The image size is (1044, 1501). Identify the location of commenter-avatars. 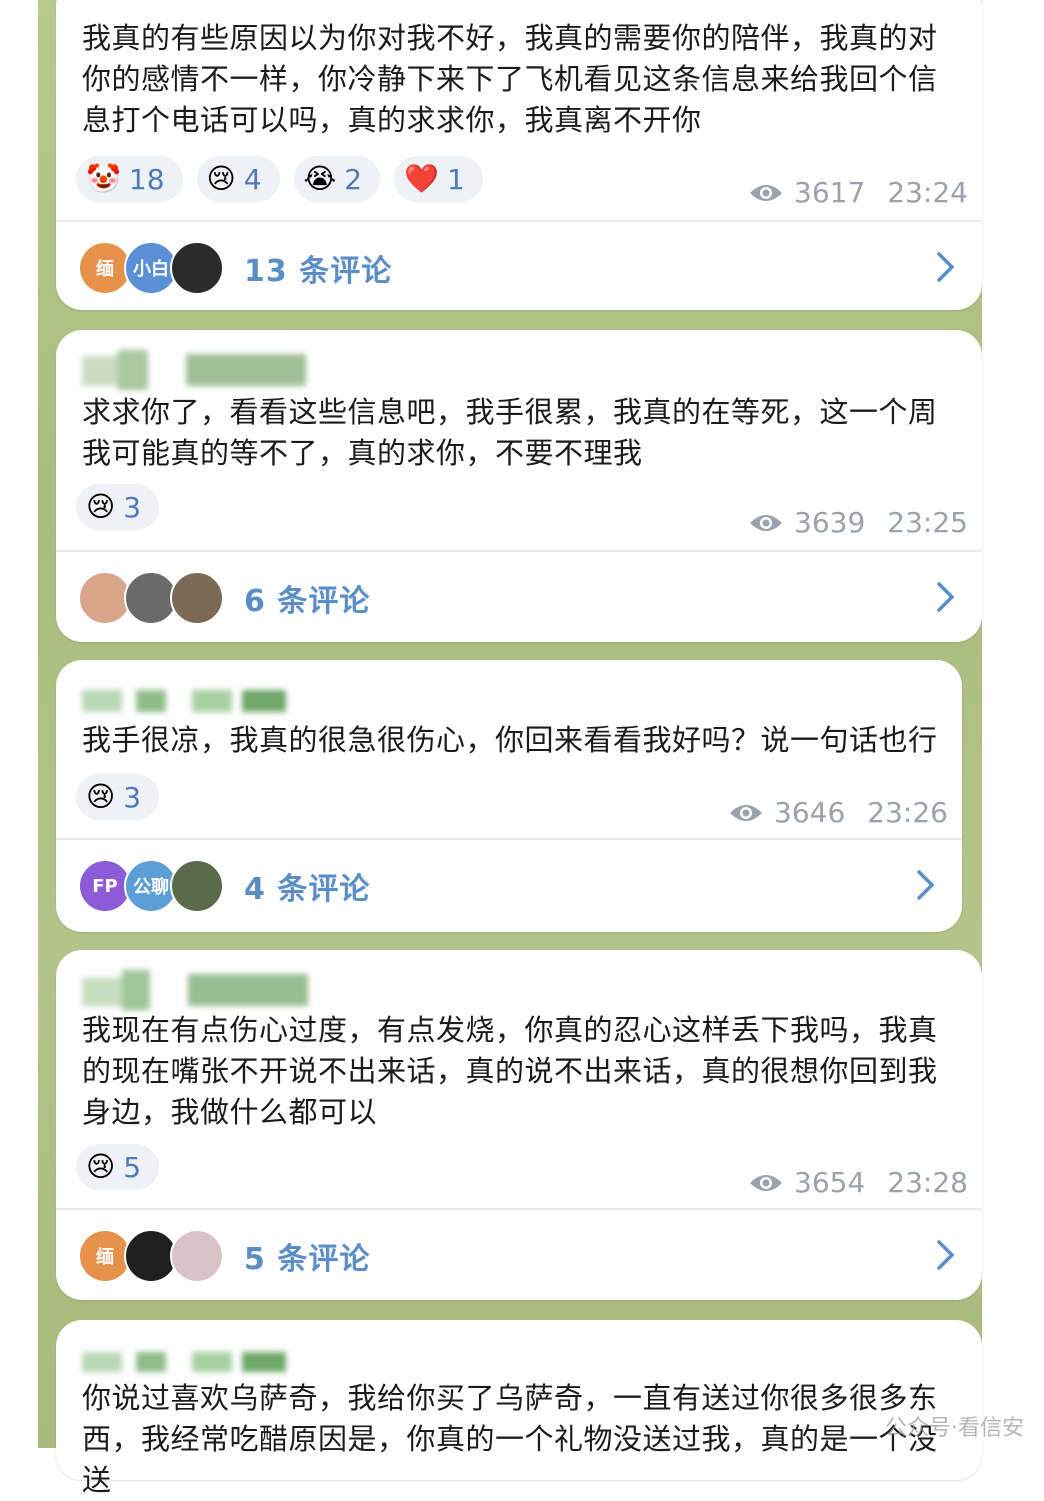
(151, 598).